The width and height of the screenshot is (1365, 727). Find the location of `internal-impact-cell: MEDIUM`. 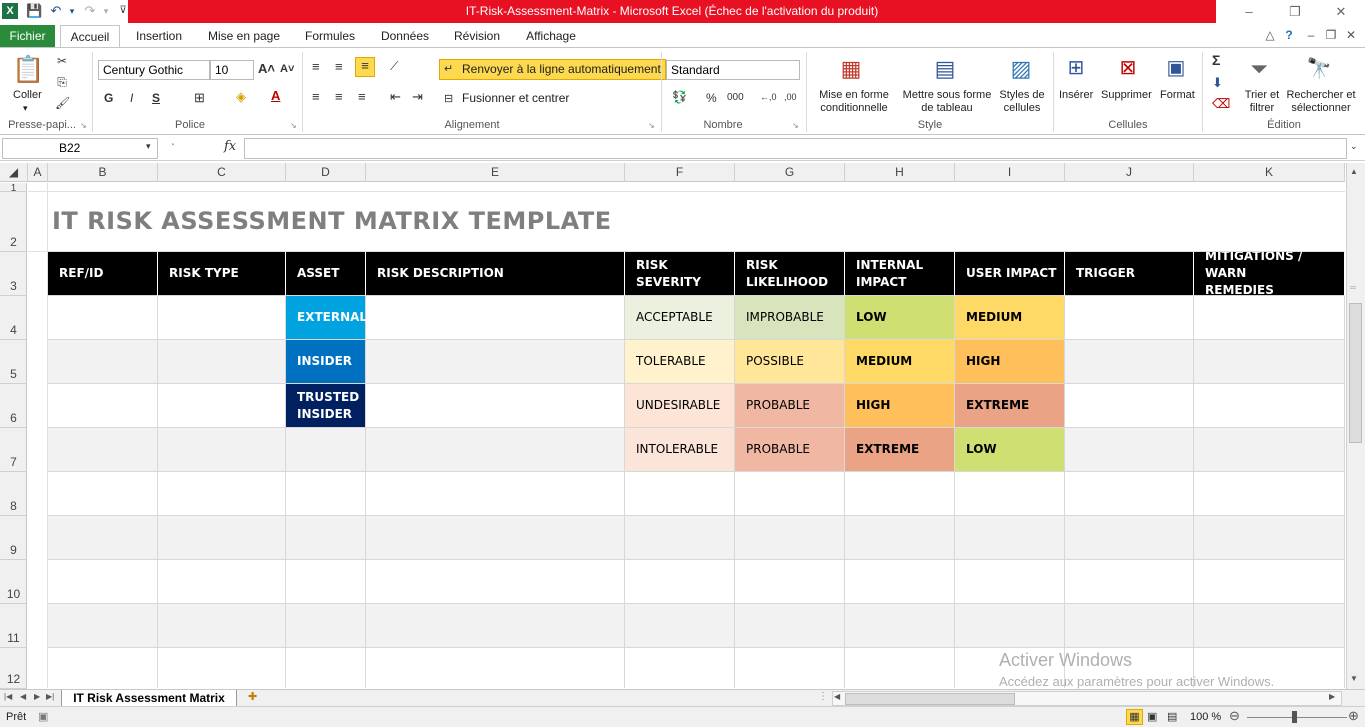

internal-impact-cell: MEDIUM is located at coordinates (900, 362).